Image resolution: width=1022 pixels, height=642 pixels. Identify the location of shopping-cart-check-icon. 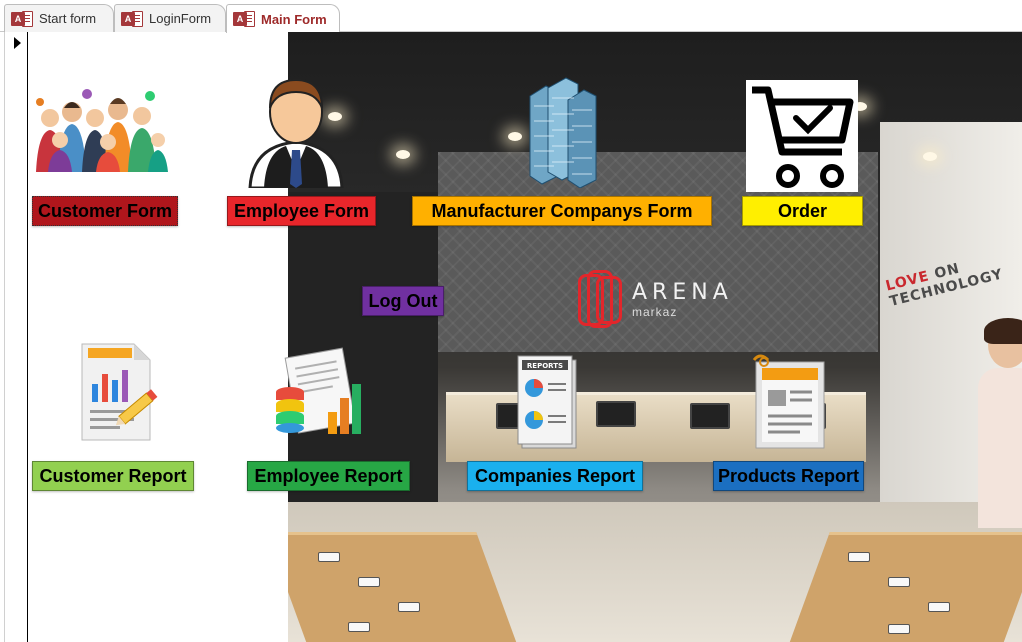
(802, 136).